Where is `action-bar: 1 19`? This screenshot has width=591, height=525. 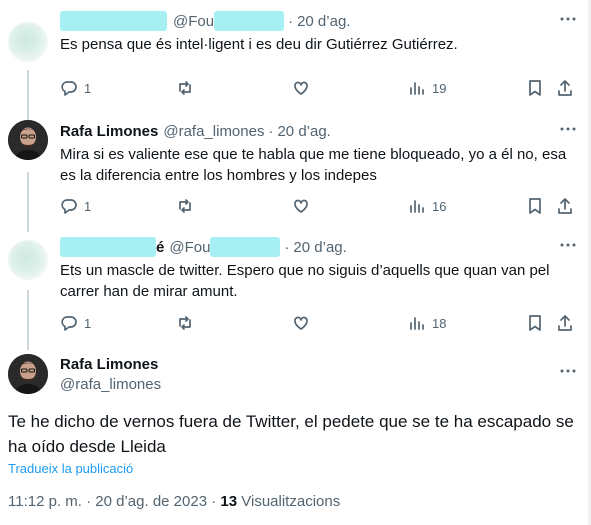
action-bar: 1 19 is located at coordinates (320, 89).